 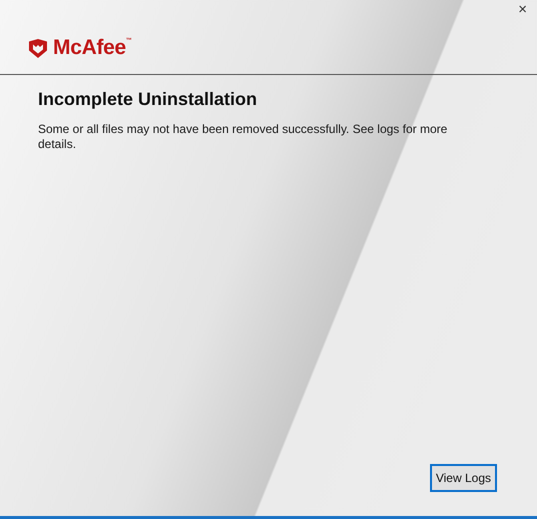 What do you see at coordinates (148, 99) in the screenshot?
I see `dialog-title: Incomplete Uninstallation` at bounding box center [148, 99].